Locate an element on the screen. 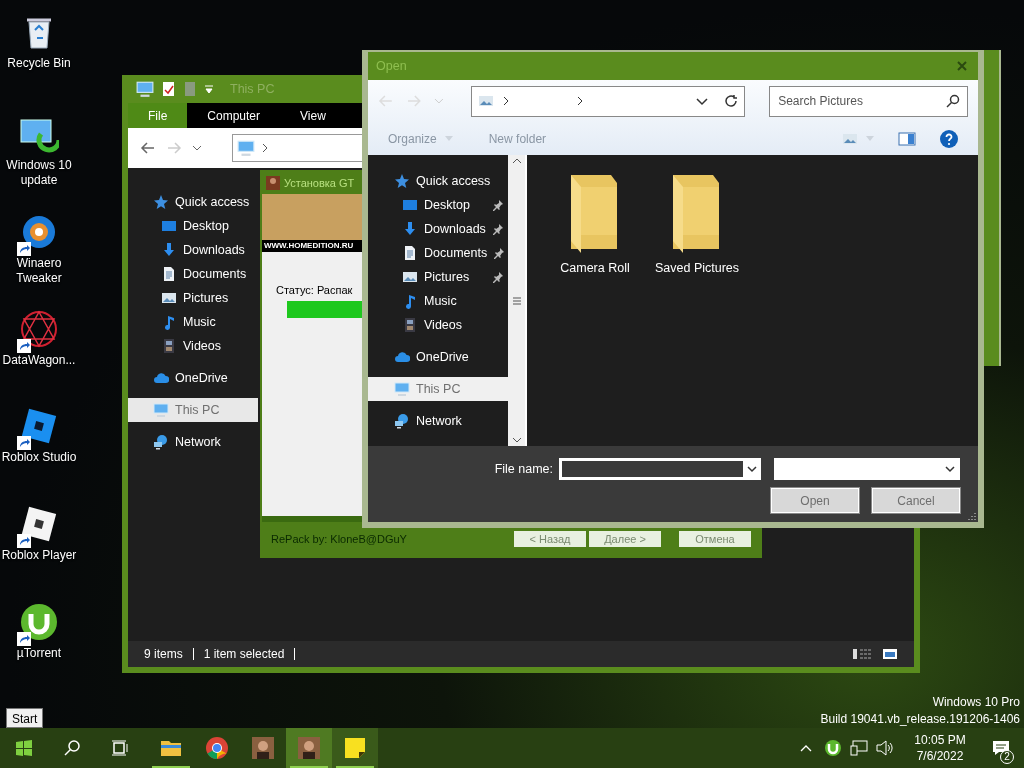 The width and height of the screenshot is (1024, 768). folder-item: Saved Pictures is located at coordinates (697, 224).